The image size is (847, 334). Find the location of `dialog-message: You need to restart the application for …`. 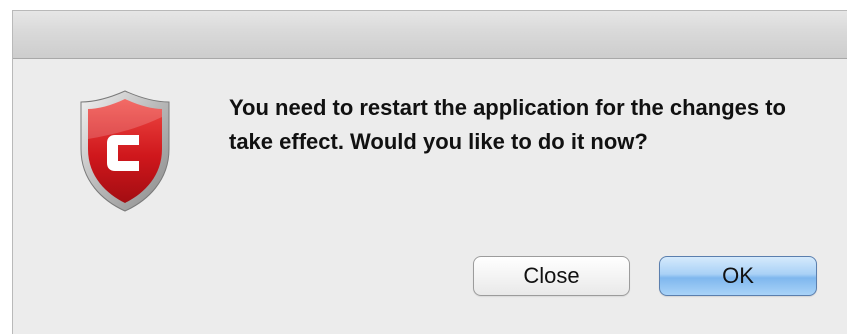

dialog-message: You need to restart the application for … is located at coordinates (507, 124).